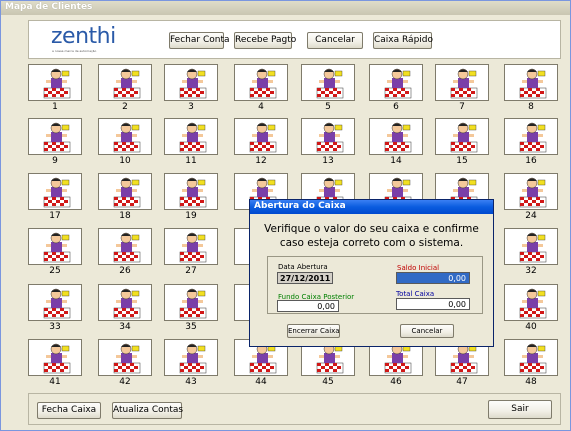 This screenshot has height=431, width=571. What do you see at coordinates (531, 161) in the screenshot?
I see `client-table-number: 16` at bounding box center [531, 161].